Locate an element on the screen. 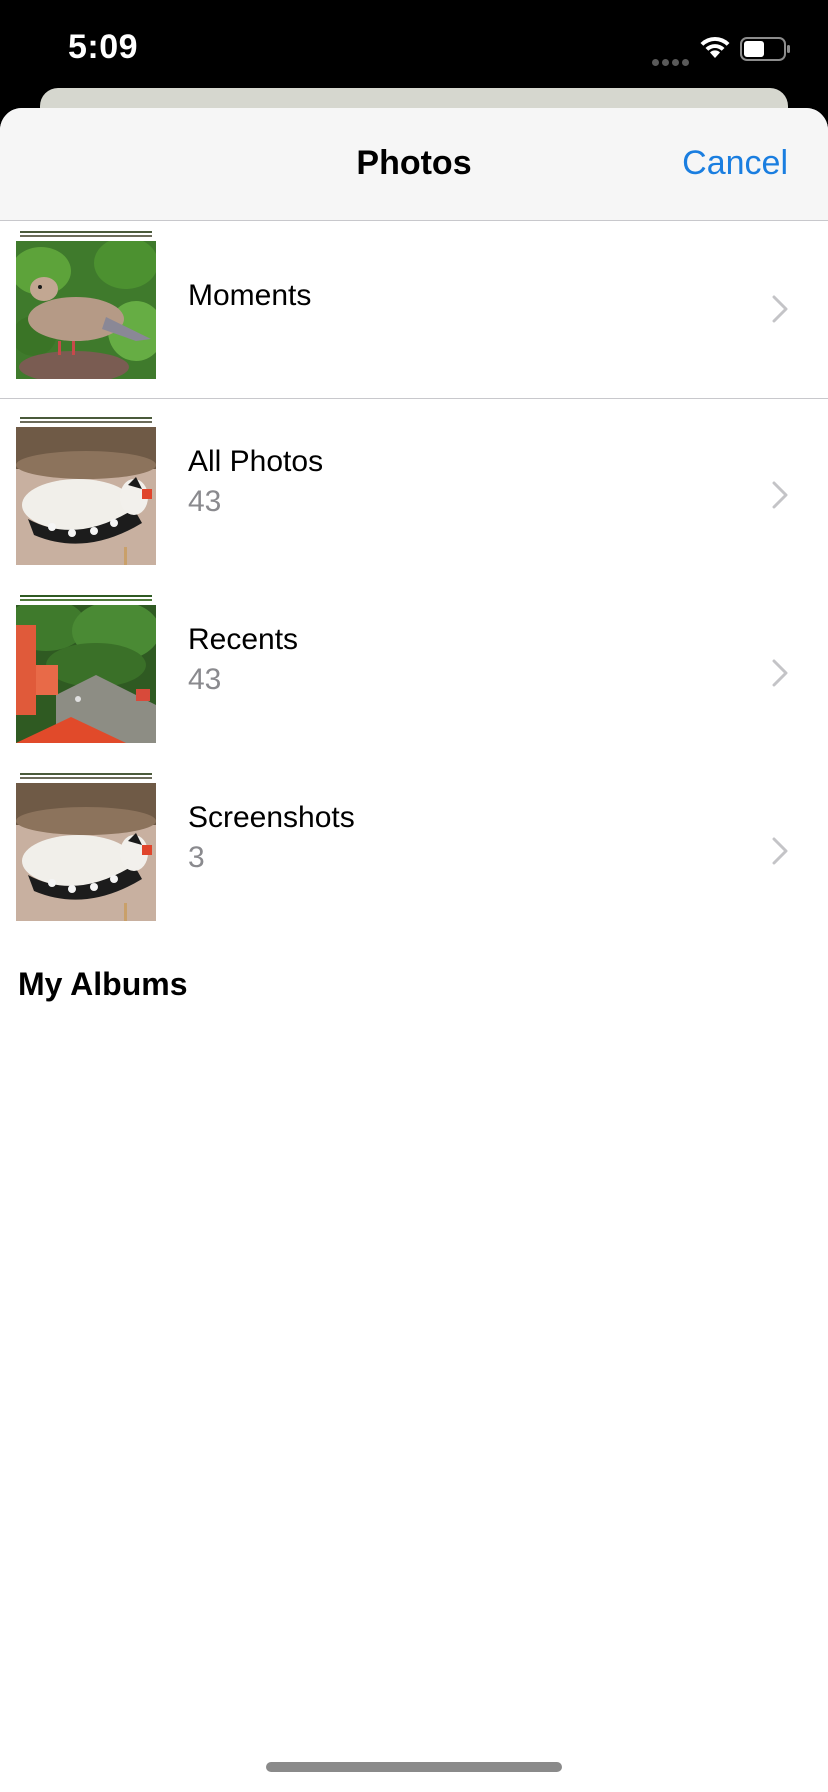 This screenshot has width=828, height=1792. album-row-all-photos: All Photos 43 is located at coordinates (414, 488).